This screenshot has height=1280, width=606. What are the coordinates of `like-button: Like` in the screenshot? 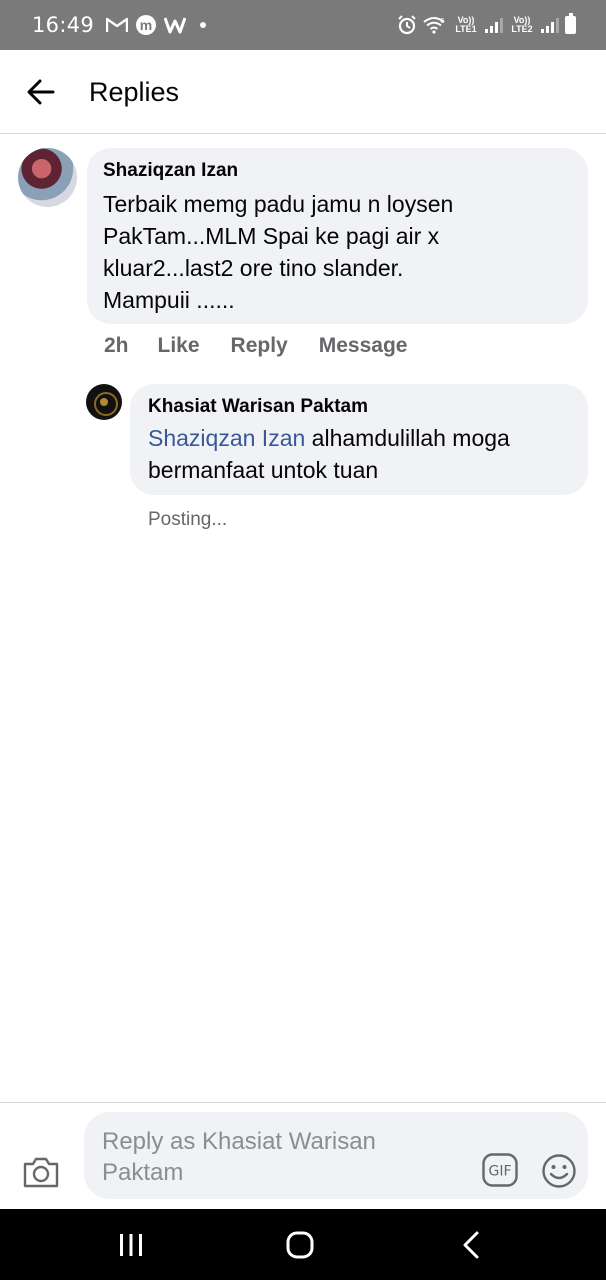 It's located at (179, 346).